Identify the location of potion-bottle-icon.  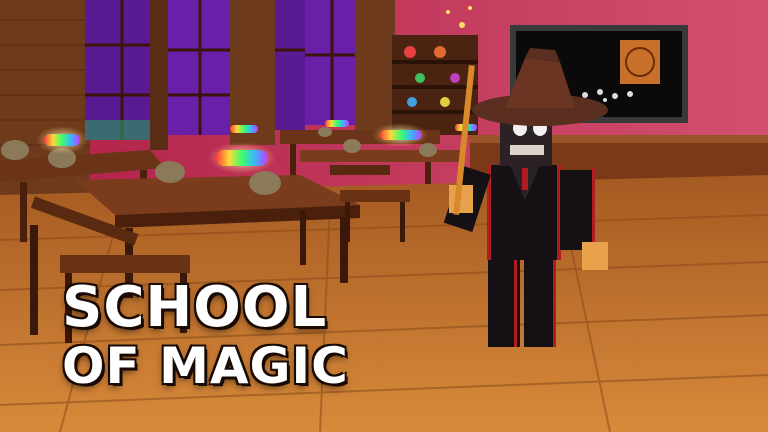
(410, 52).